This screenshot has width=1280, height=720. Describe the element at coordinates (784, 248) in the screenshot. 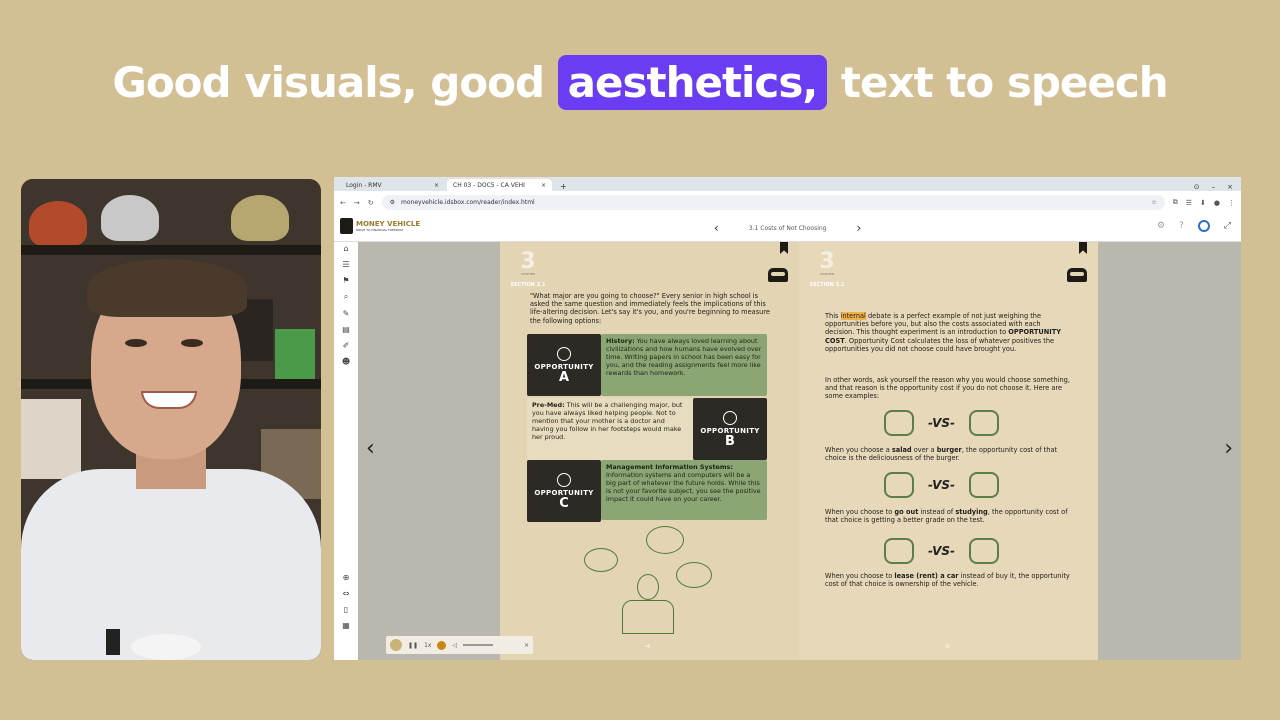

I see `bookmark-ribbon` at that location.